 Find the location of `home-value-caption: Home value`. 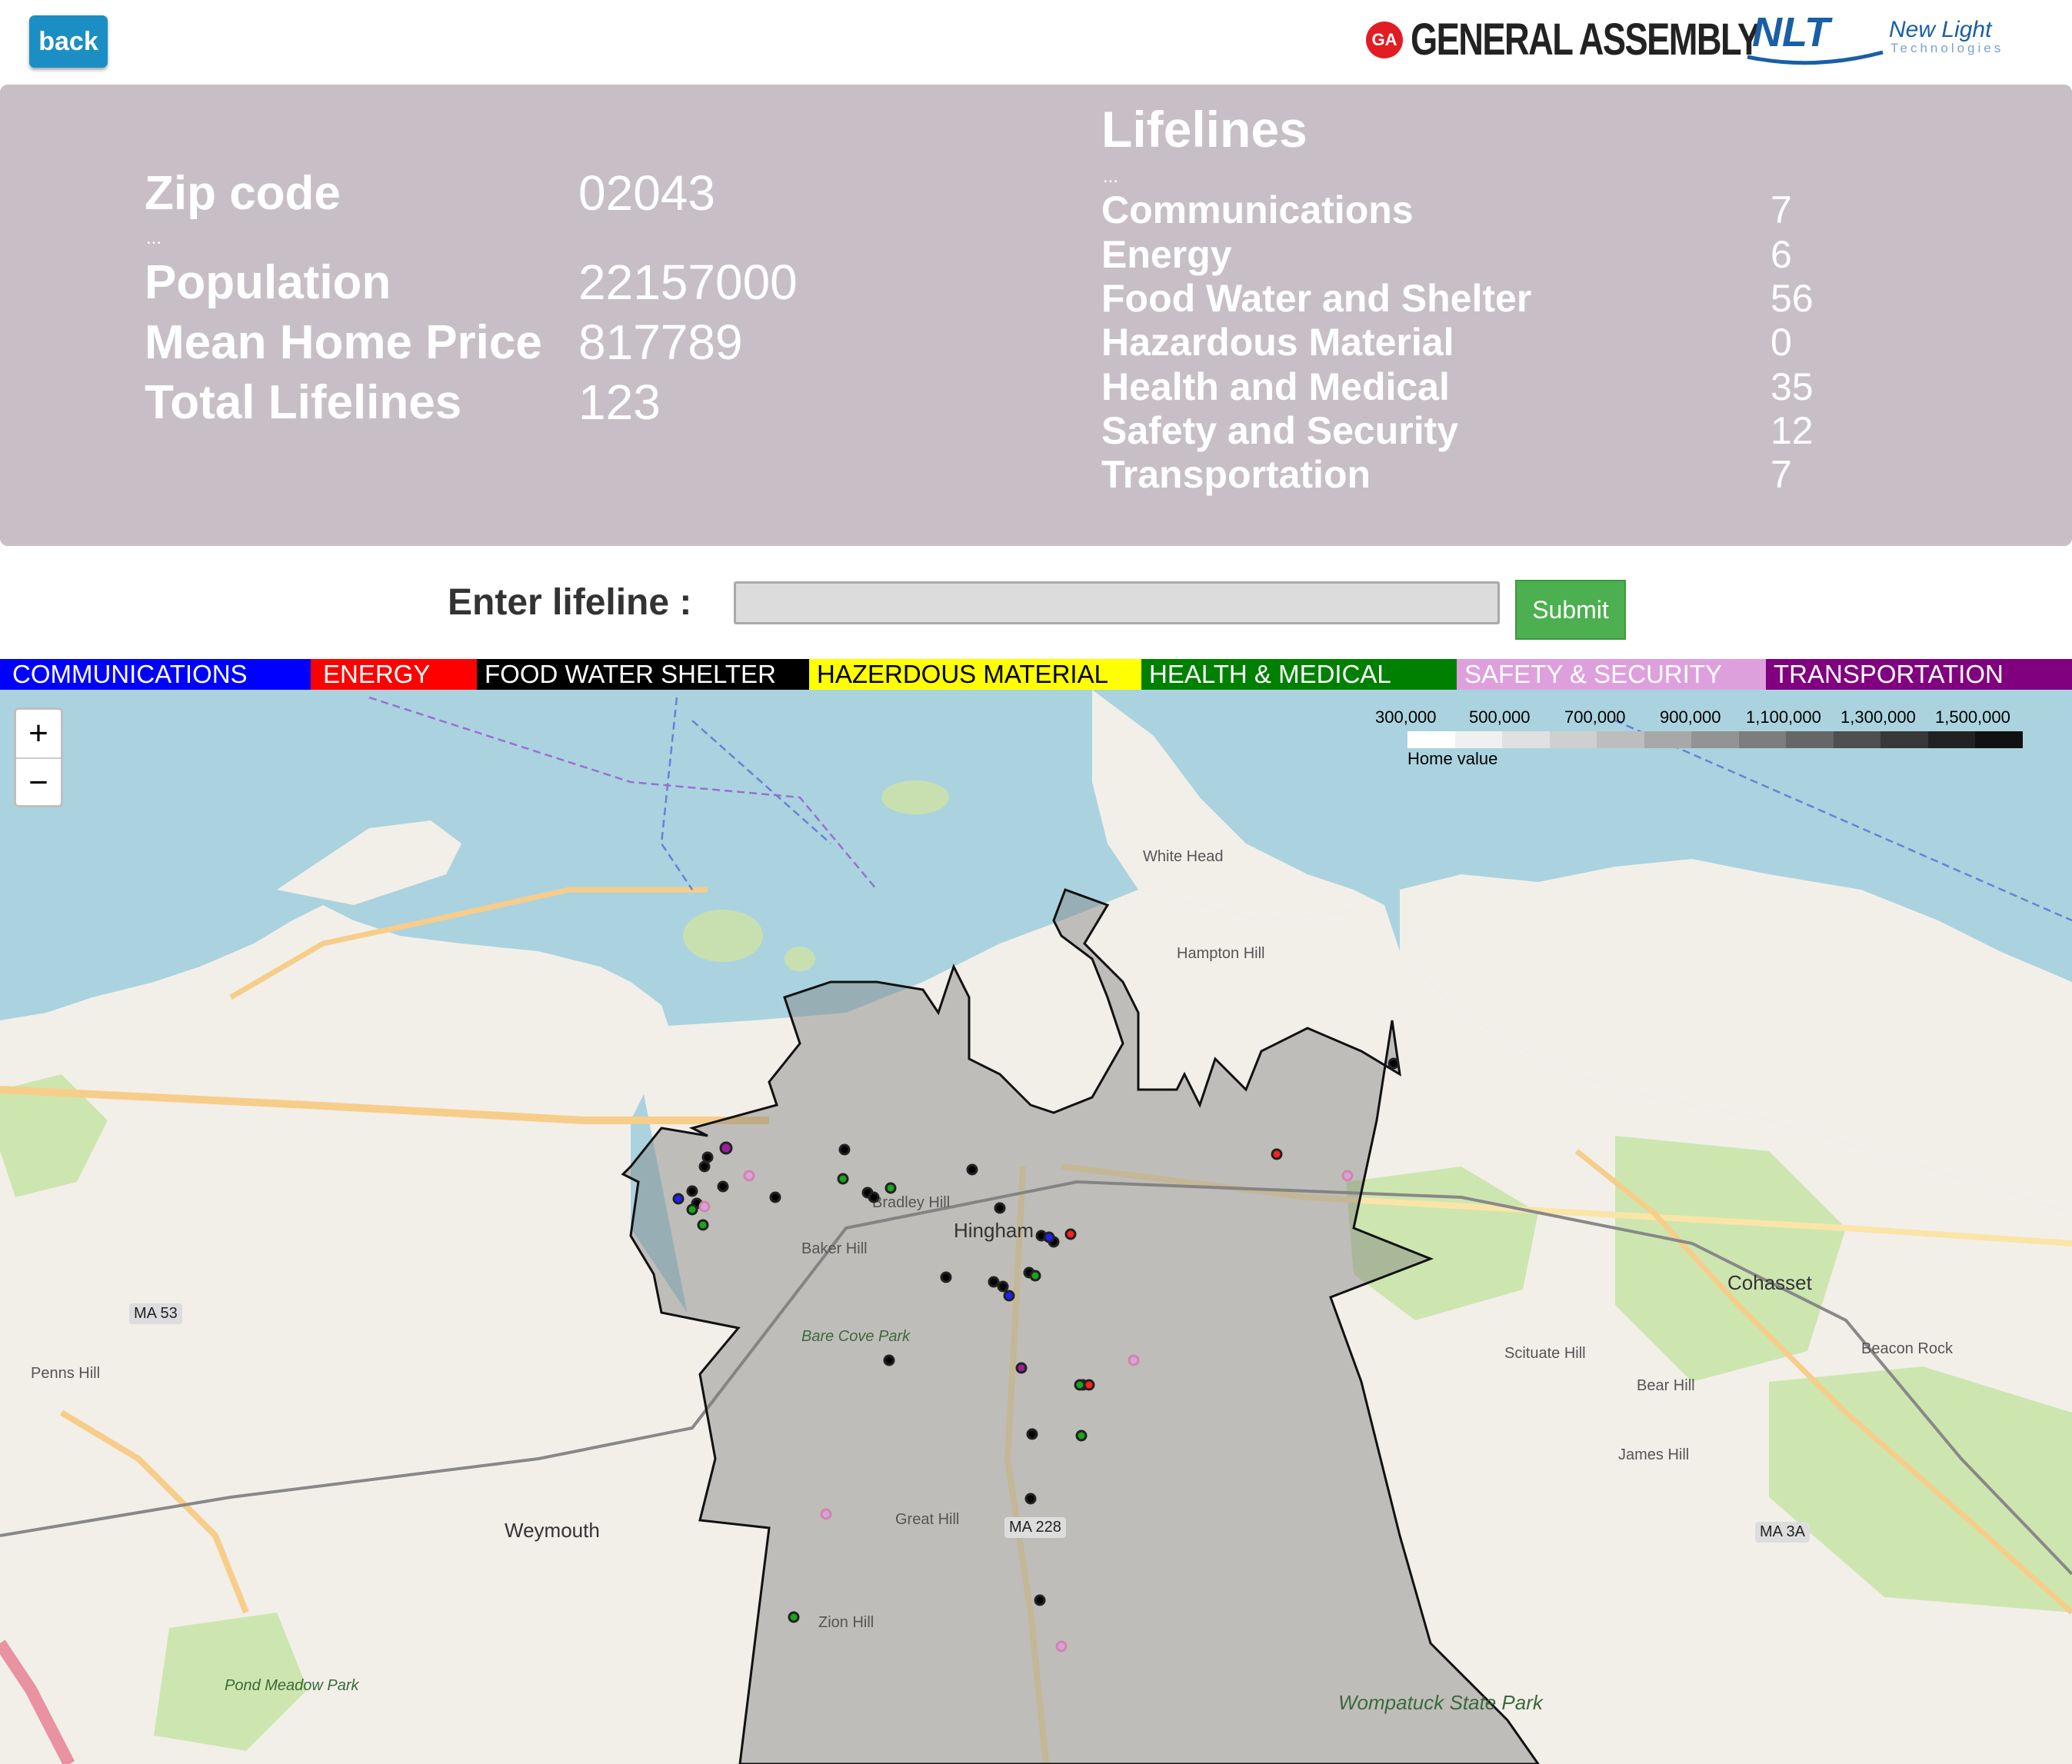

home-value-caption: Home value is located at coordinates (1452, 758).